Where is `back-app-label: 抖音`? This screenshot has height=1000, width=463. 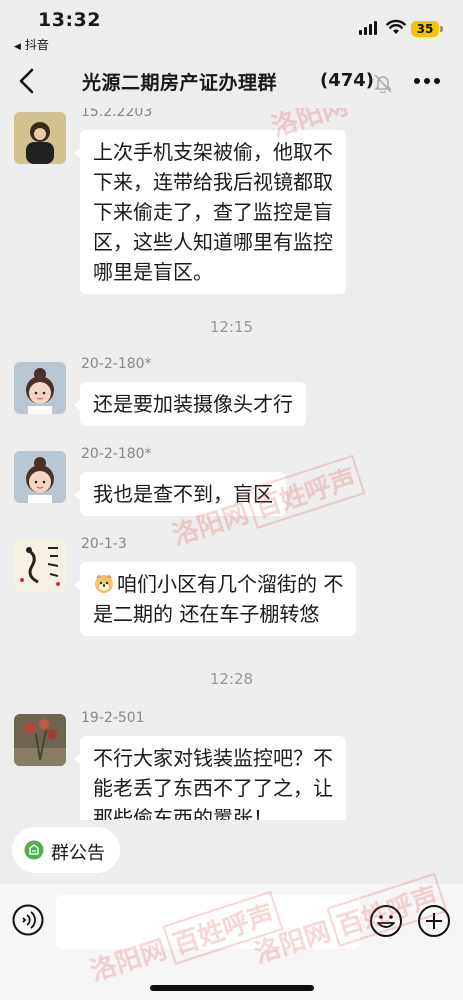
back-app-label: 抖音 is located at coordinates (36, 45).